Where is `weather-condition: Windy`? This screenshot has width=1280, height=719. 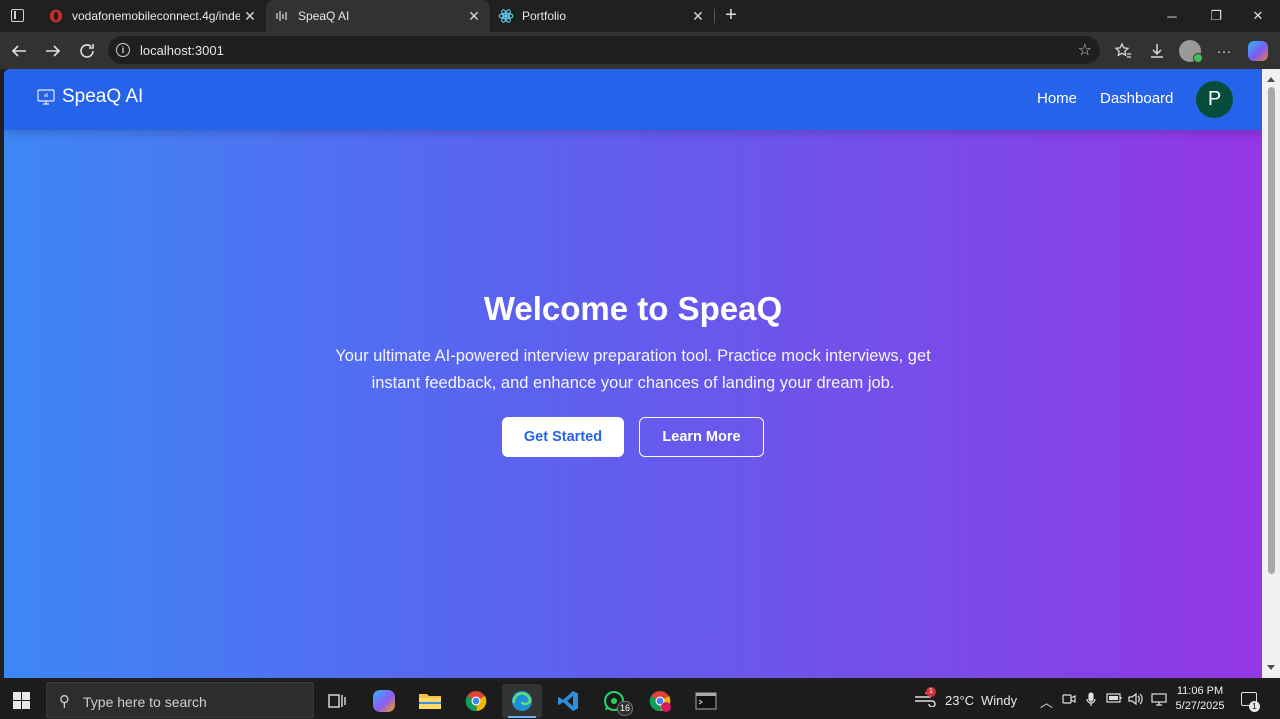 weather-condition: Windy is located at coordinates (999, 700).